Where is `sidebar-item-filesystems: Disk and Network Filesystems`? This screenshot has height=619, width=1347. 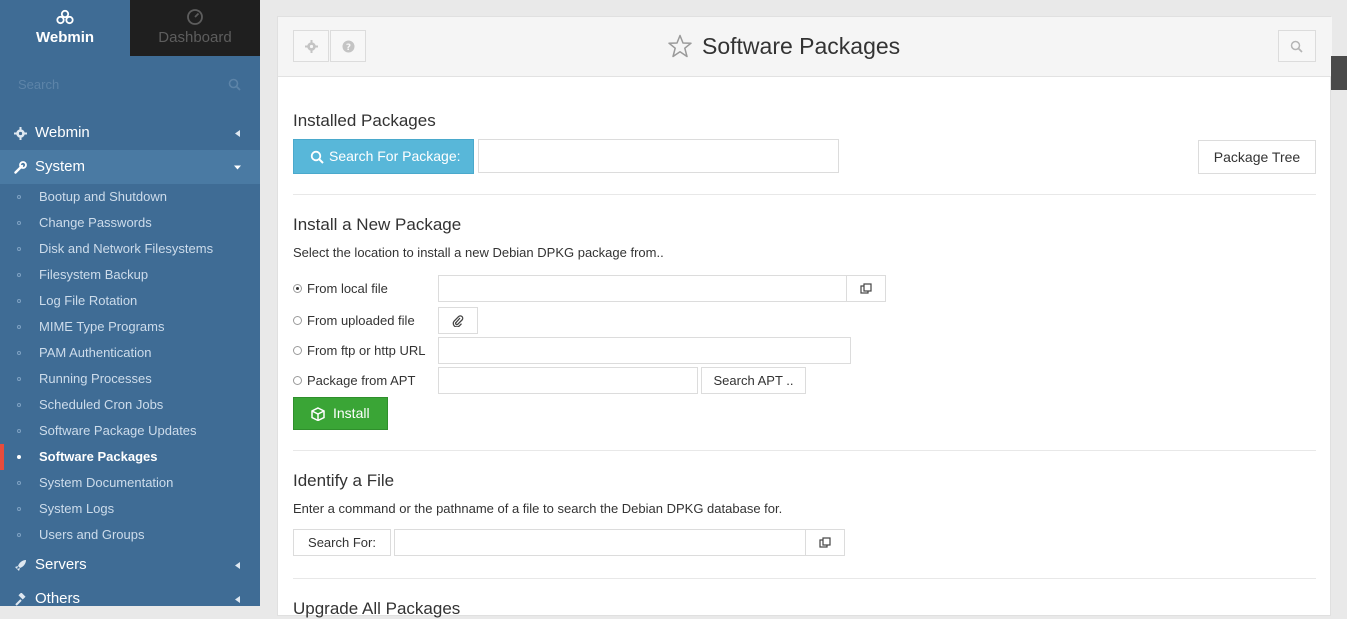
sidebar-item-filesystems: Disk and Network Filesystems is located at coordinates (130, 249).